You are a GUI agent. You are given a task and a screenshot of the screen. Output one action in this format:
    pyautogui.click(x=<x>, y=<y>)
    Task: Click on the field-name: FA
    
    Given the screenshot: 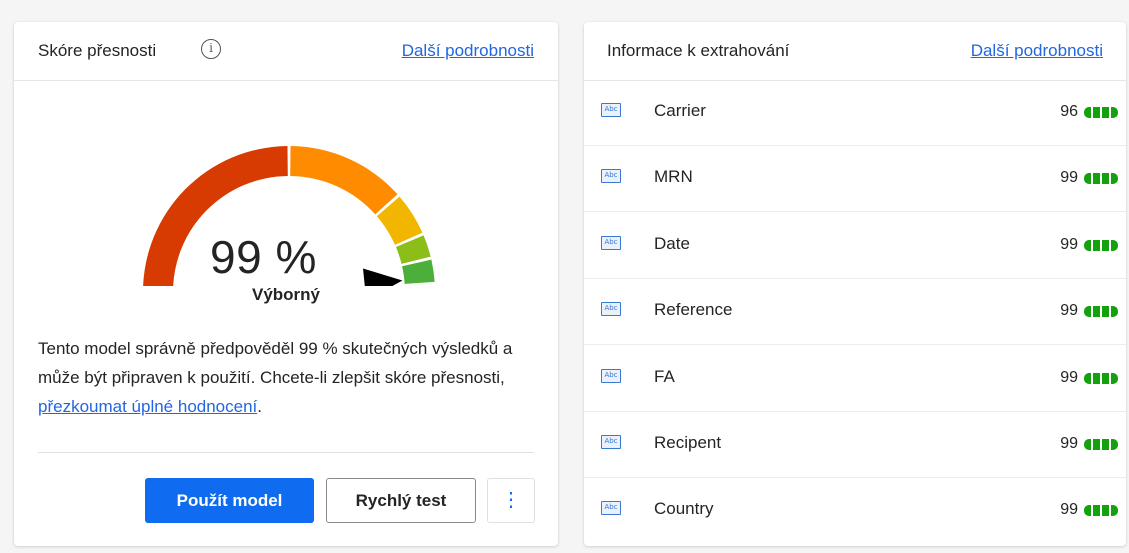 What is the action you would take?
    pyautogui.click(x=664, y=376)
    